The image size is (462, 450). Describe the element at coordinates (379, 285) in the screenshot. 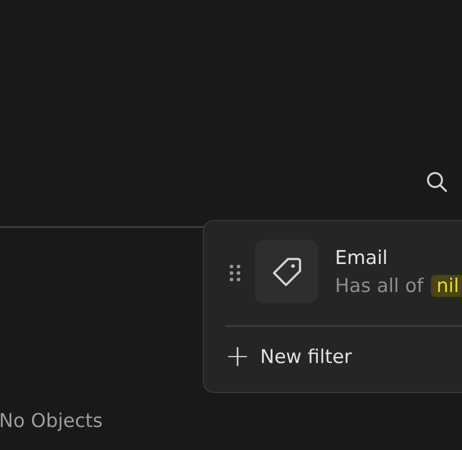

I see `filter-condition: Has all of` at that location.